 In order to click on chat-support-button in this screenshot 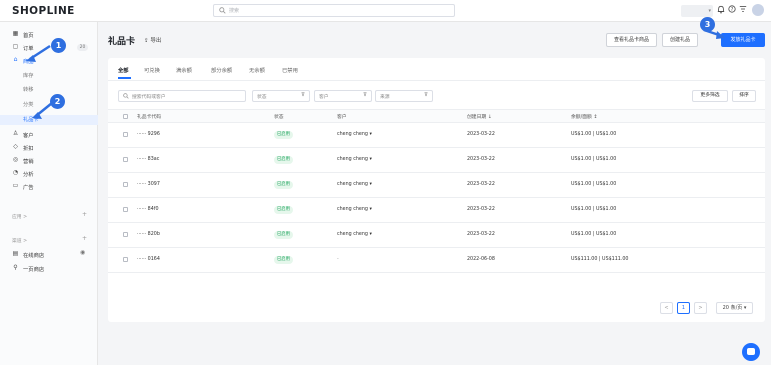, I will do `click(751, 352)`.